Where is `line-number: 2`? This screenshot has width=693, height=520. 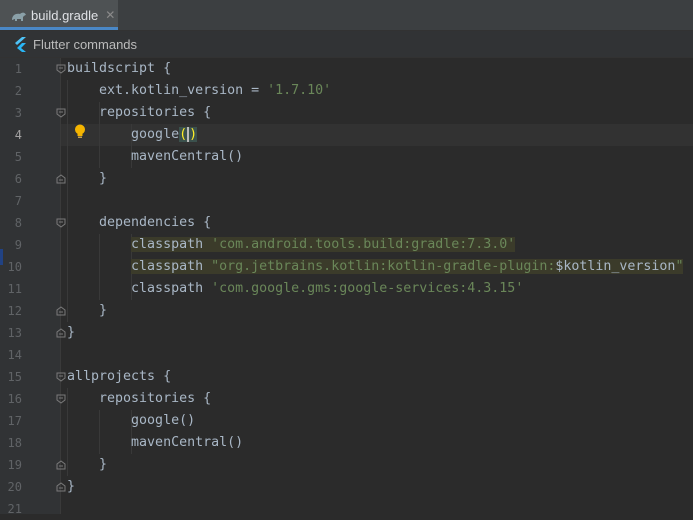
line-number: 2 is located at coordinates (18, 91).